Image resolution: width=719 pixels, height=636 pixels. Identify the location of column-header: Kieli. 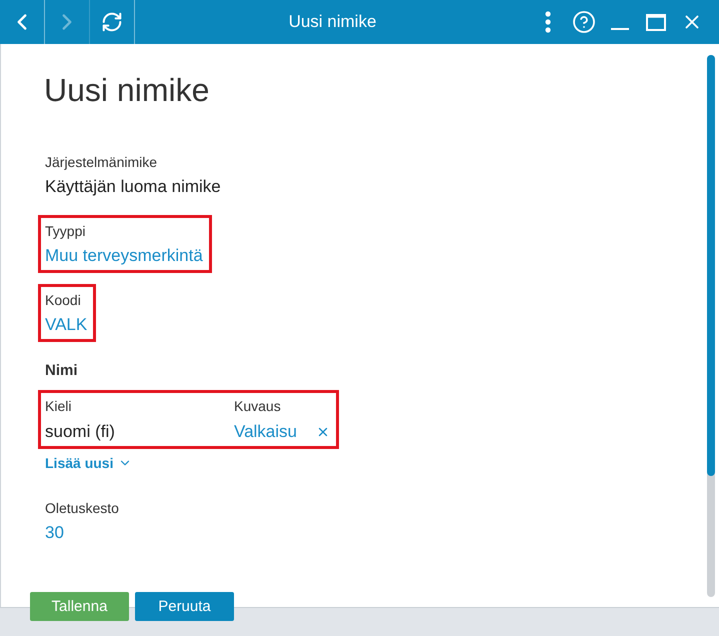
(58, 406).